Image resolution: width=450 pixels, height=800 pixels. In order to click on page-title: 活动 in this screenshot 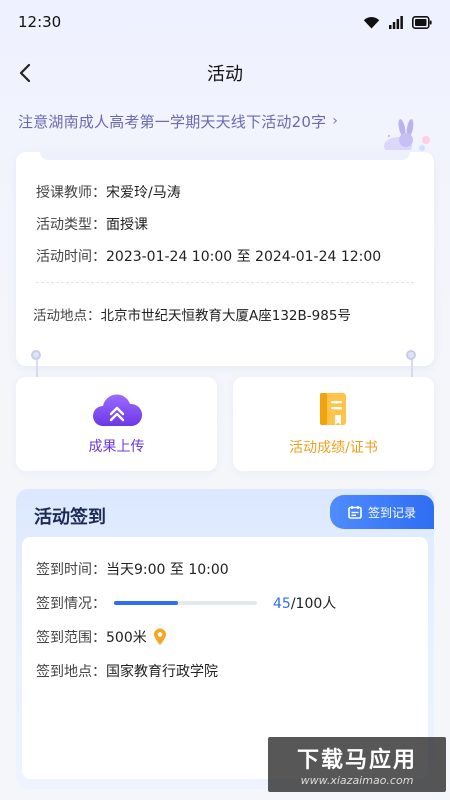, I will do `click(225, 74)`.